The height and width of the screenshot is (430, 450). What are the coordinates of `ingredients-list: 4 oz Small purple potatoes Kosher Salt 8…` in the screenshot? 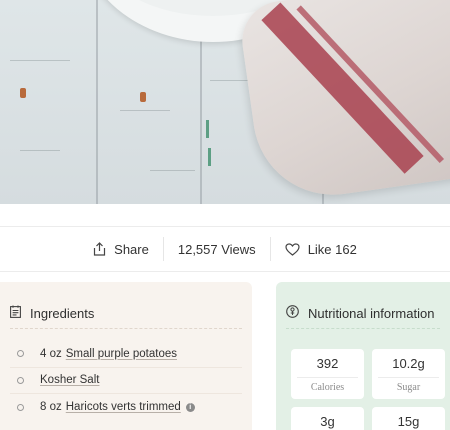 It's located at (126, 375).